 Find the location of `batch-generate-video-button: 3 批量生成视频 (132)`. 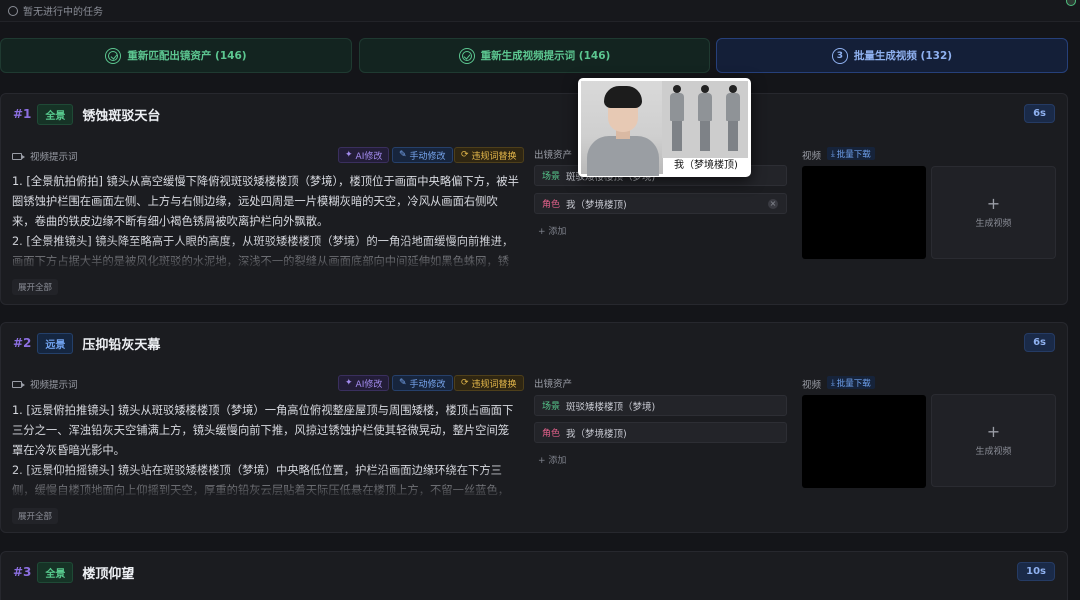

batch-generate-video-button: 3 批量生成视频 (132) is located at coordinates (892, 55).